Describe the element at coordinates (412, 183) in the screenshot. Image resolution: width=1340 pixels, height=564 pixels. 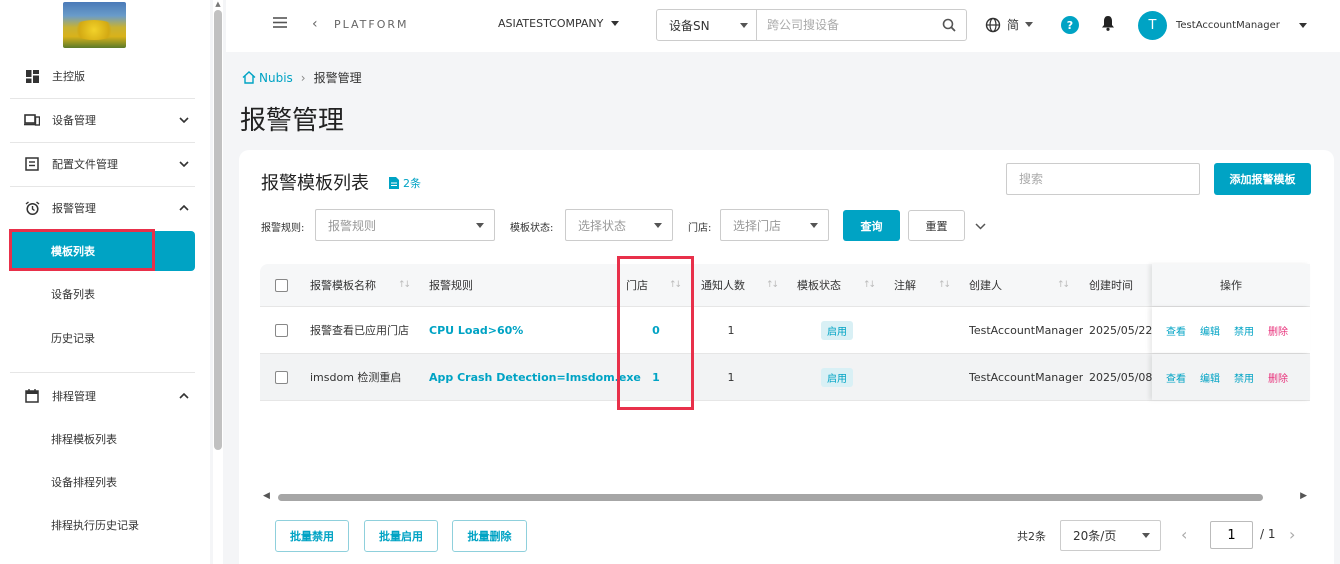
I see `count-text: 2条` at that location.